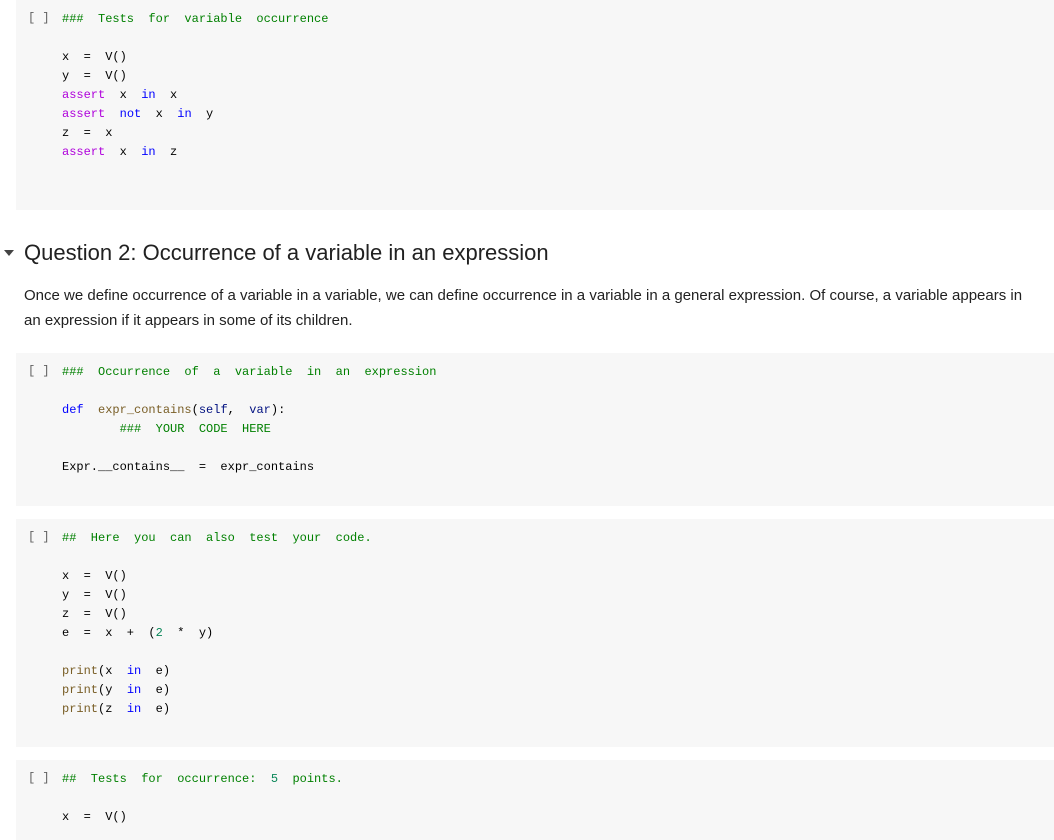  I want to click on code-line: assert x in x, so click(195, 95).